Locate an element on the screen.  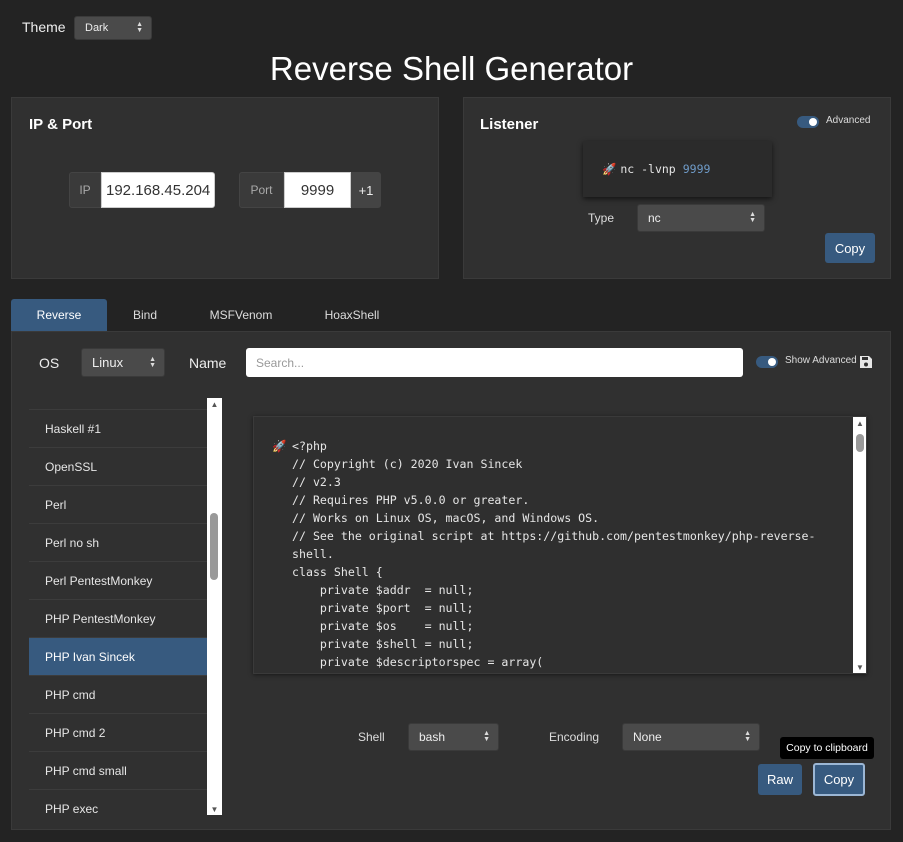
port-input: 9999 is located at coordinates (317, 190).